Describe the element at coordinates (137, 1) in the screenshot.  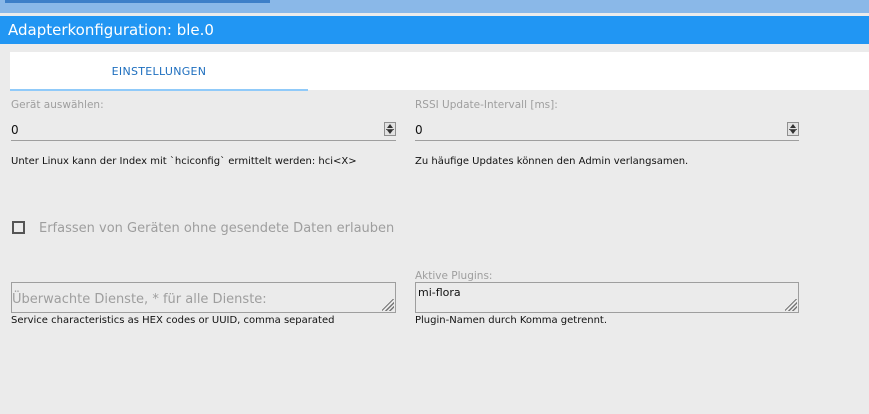
I see `top-tab-indicator` at that location.